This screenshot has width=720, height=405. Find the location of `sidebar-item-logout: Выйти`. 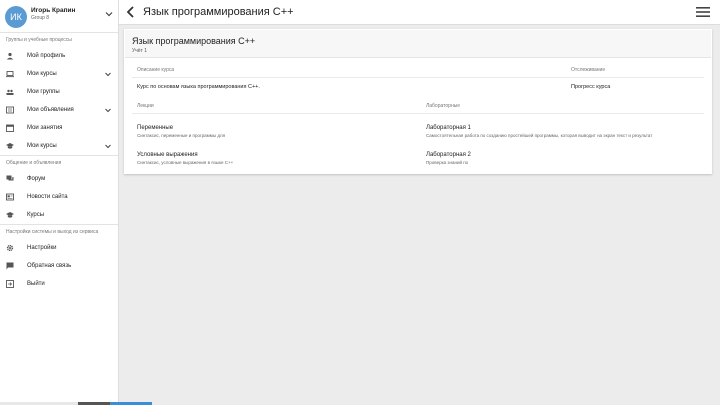

sidebar-item-logout: Выйти is located at coordinates (59, 284).